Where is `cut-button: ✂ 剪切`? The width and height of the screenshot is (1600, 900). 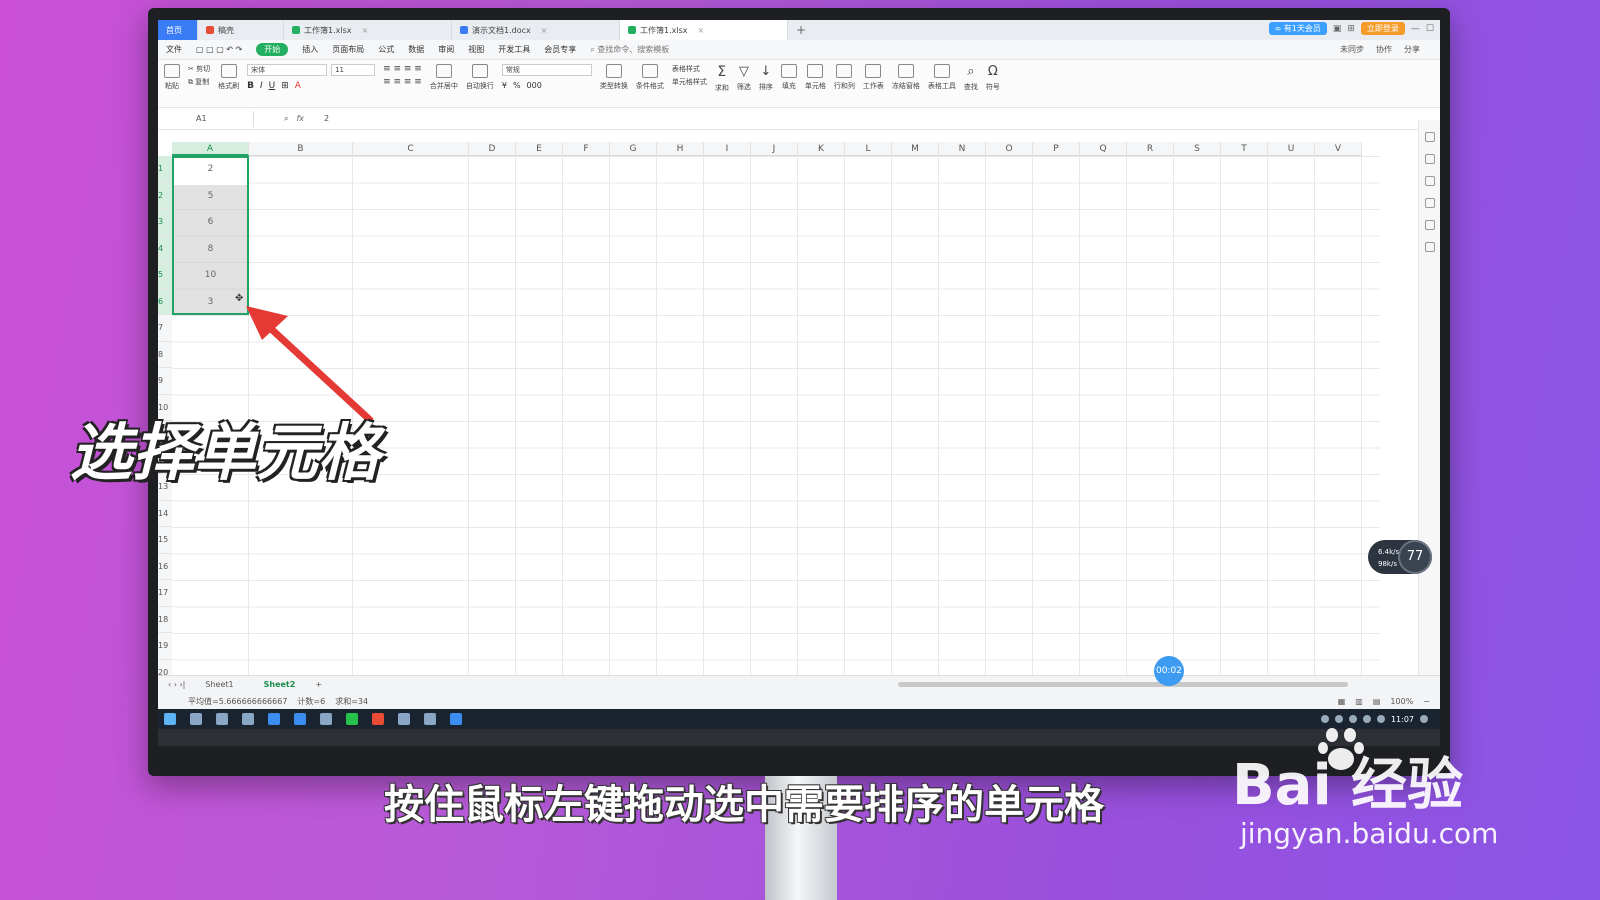
cut-button: ✂ 剪切 is located at coordinates (199, 69).